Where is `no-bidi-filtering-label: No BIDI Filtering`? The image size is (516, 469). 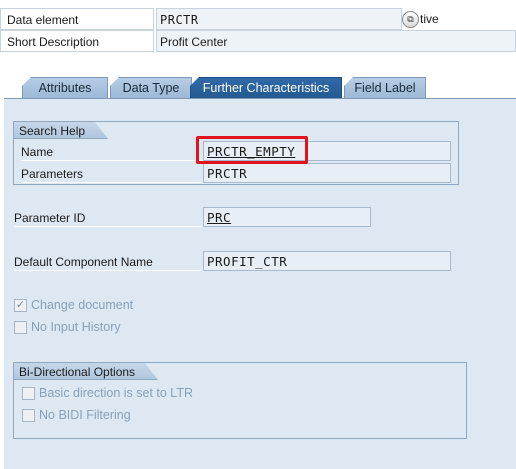 no-bidi-filtering-label: No BIDI Filtering is located at coordinates (85, 415).